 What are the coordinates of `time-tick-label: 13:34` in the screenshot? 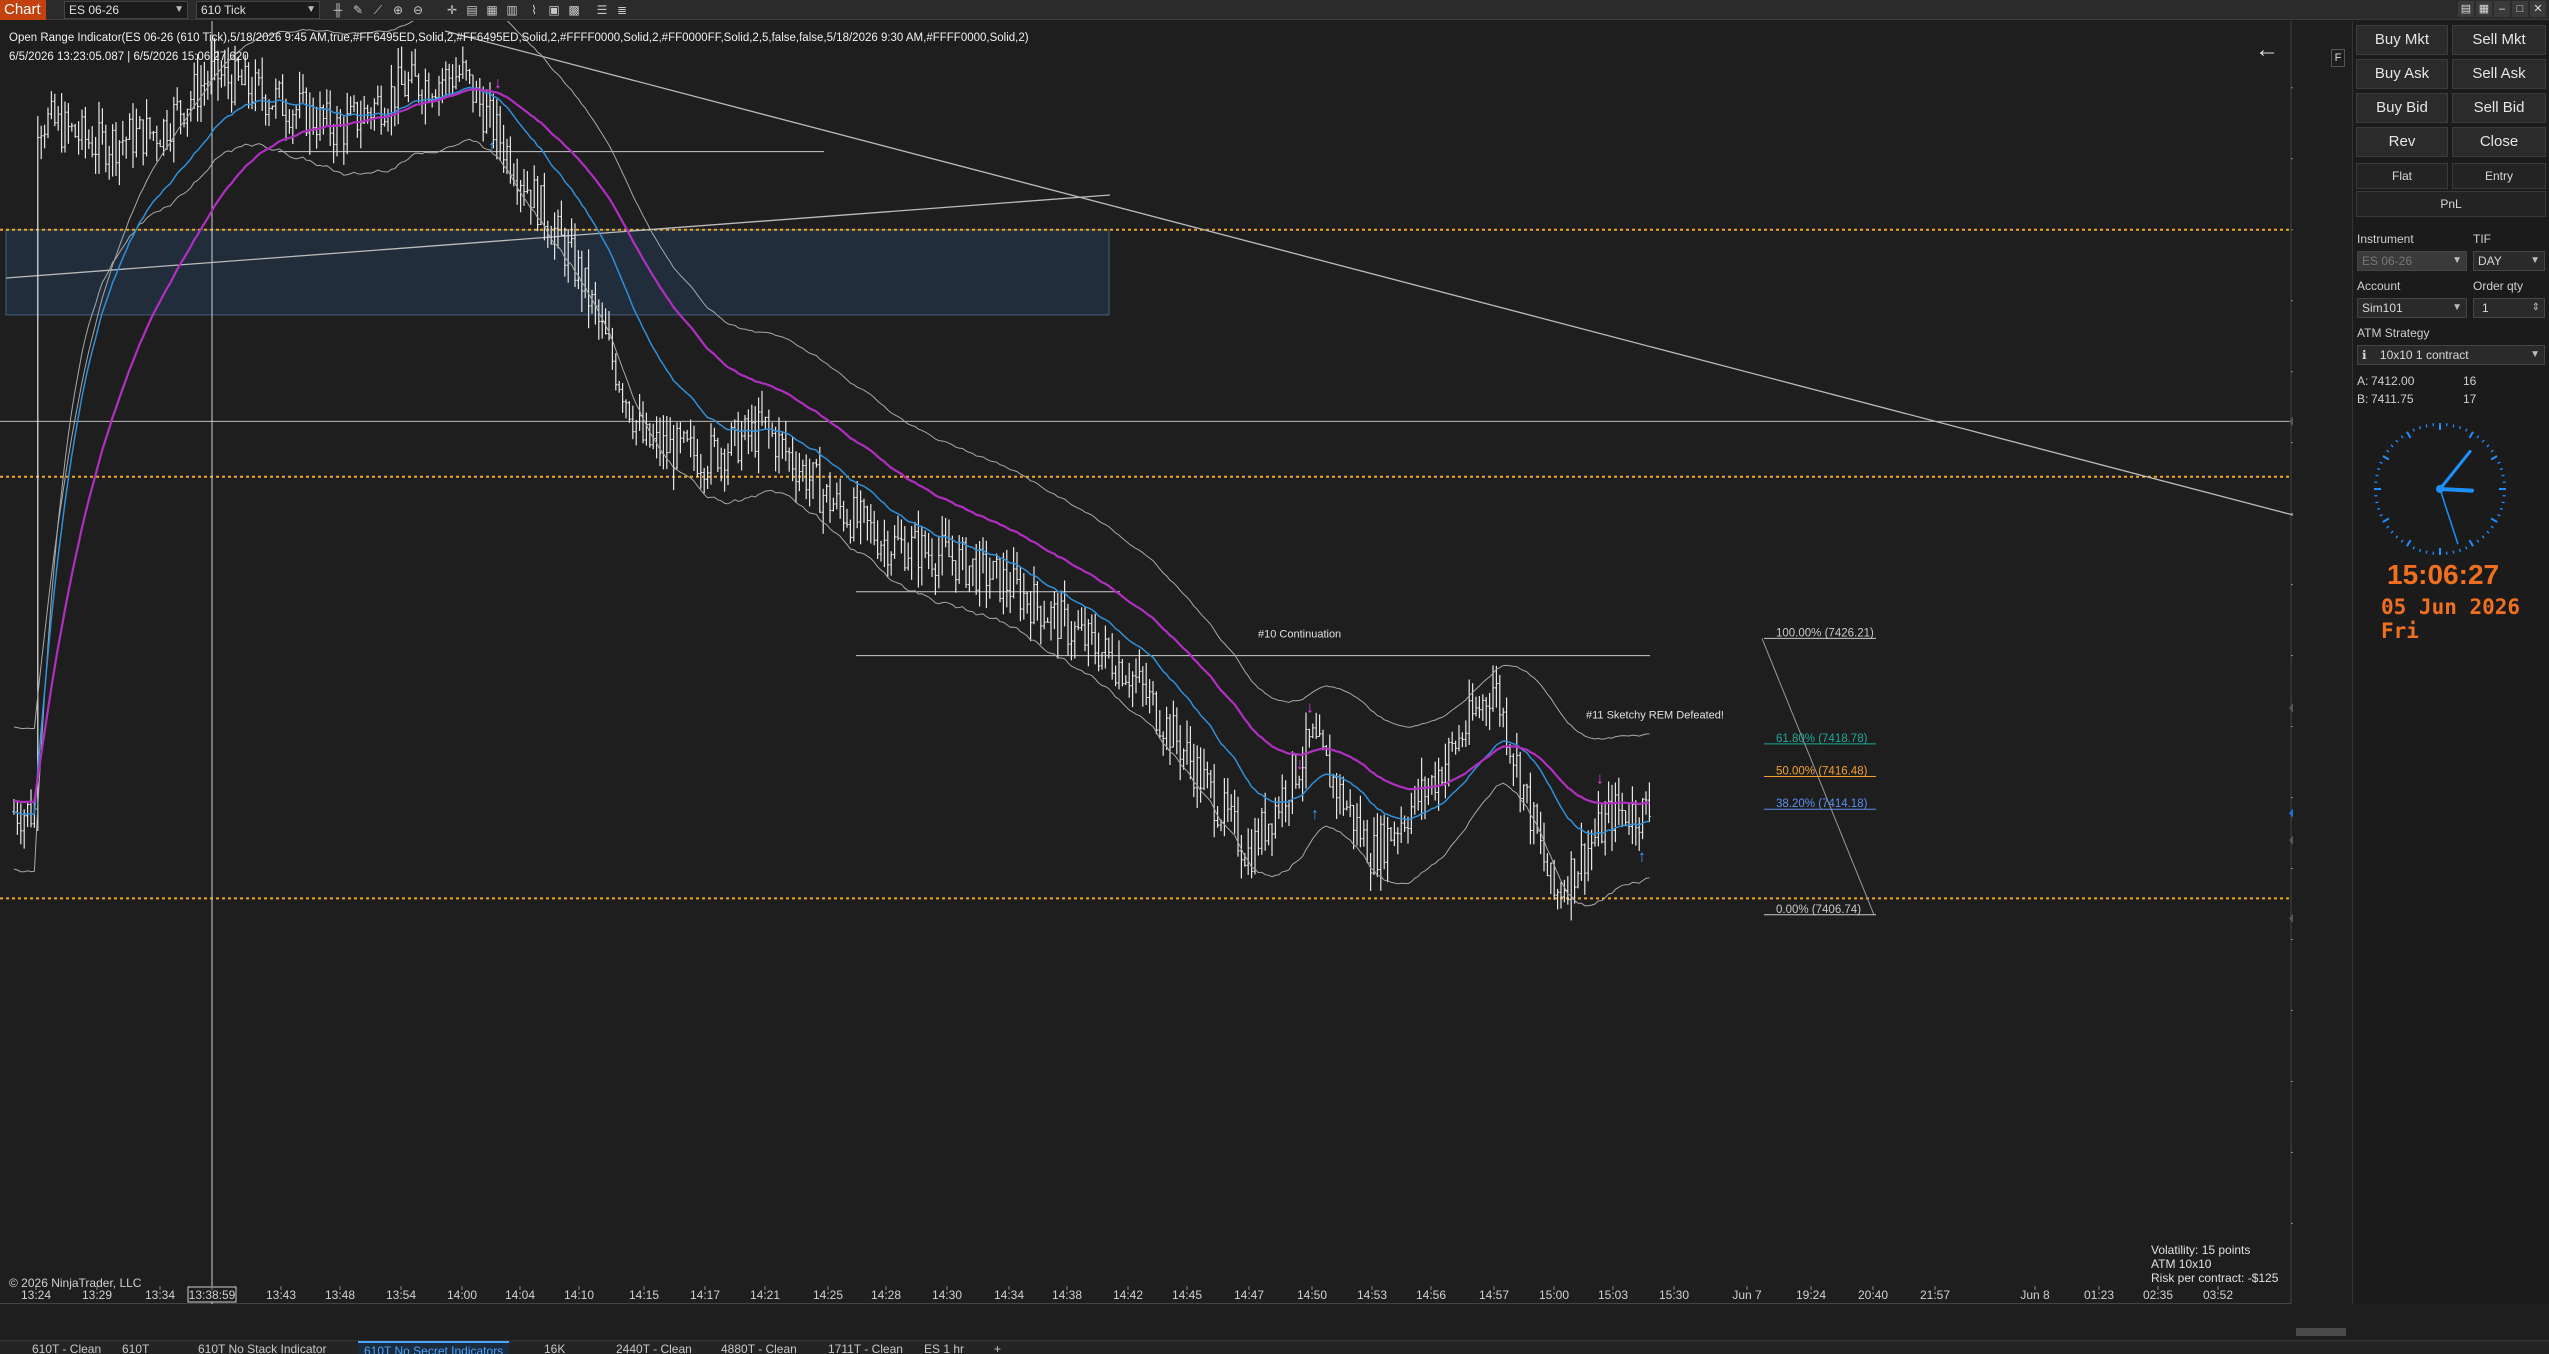 It's located at (160, 1295).